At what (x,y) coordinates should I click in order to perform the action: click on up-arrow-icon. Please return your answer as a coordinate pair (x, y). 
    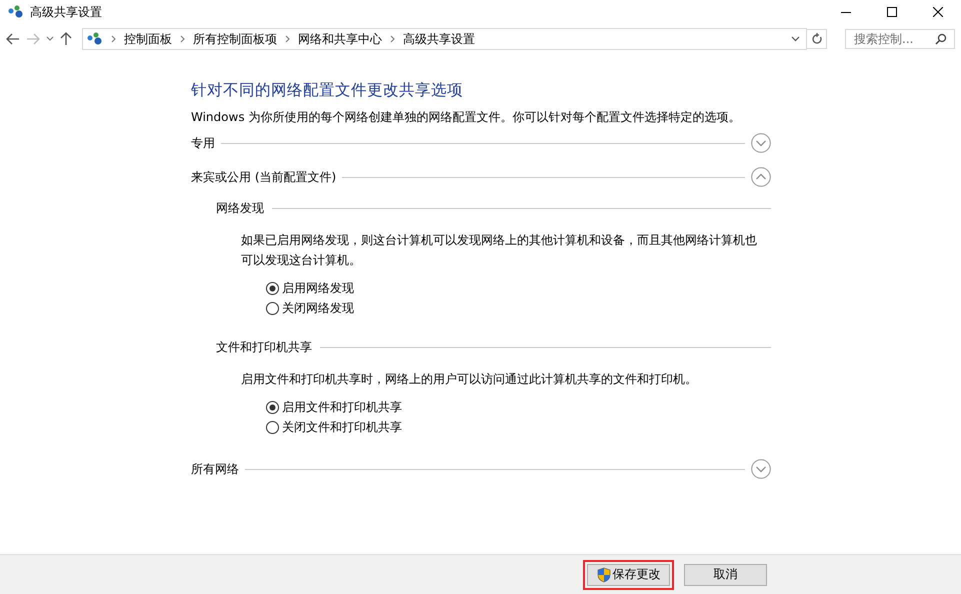
    Looking at the image, I should click on (66, 39).